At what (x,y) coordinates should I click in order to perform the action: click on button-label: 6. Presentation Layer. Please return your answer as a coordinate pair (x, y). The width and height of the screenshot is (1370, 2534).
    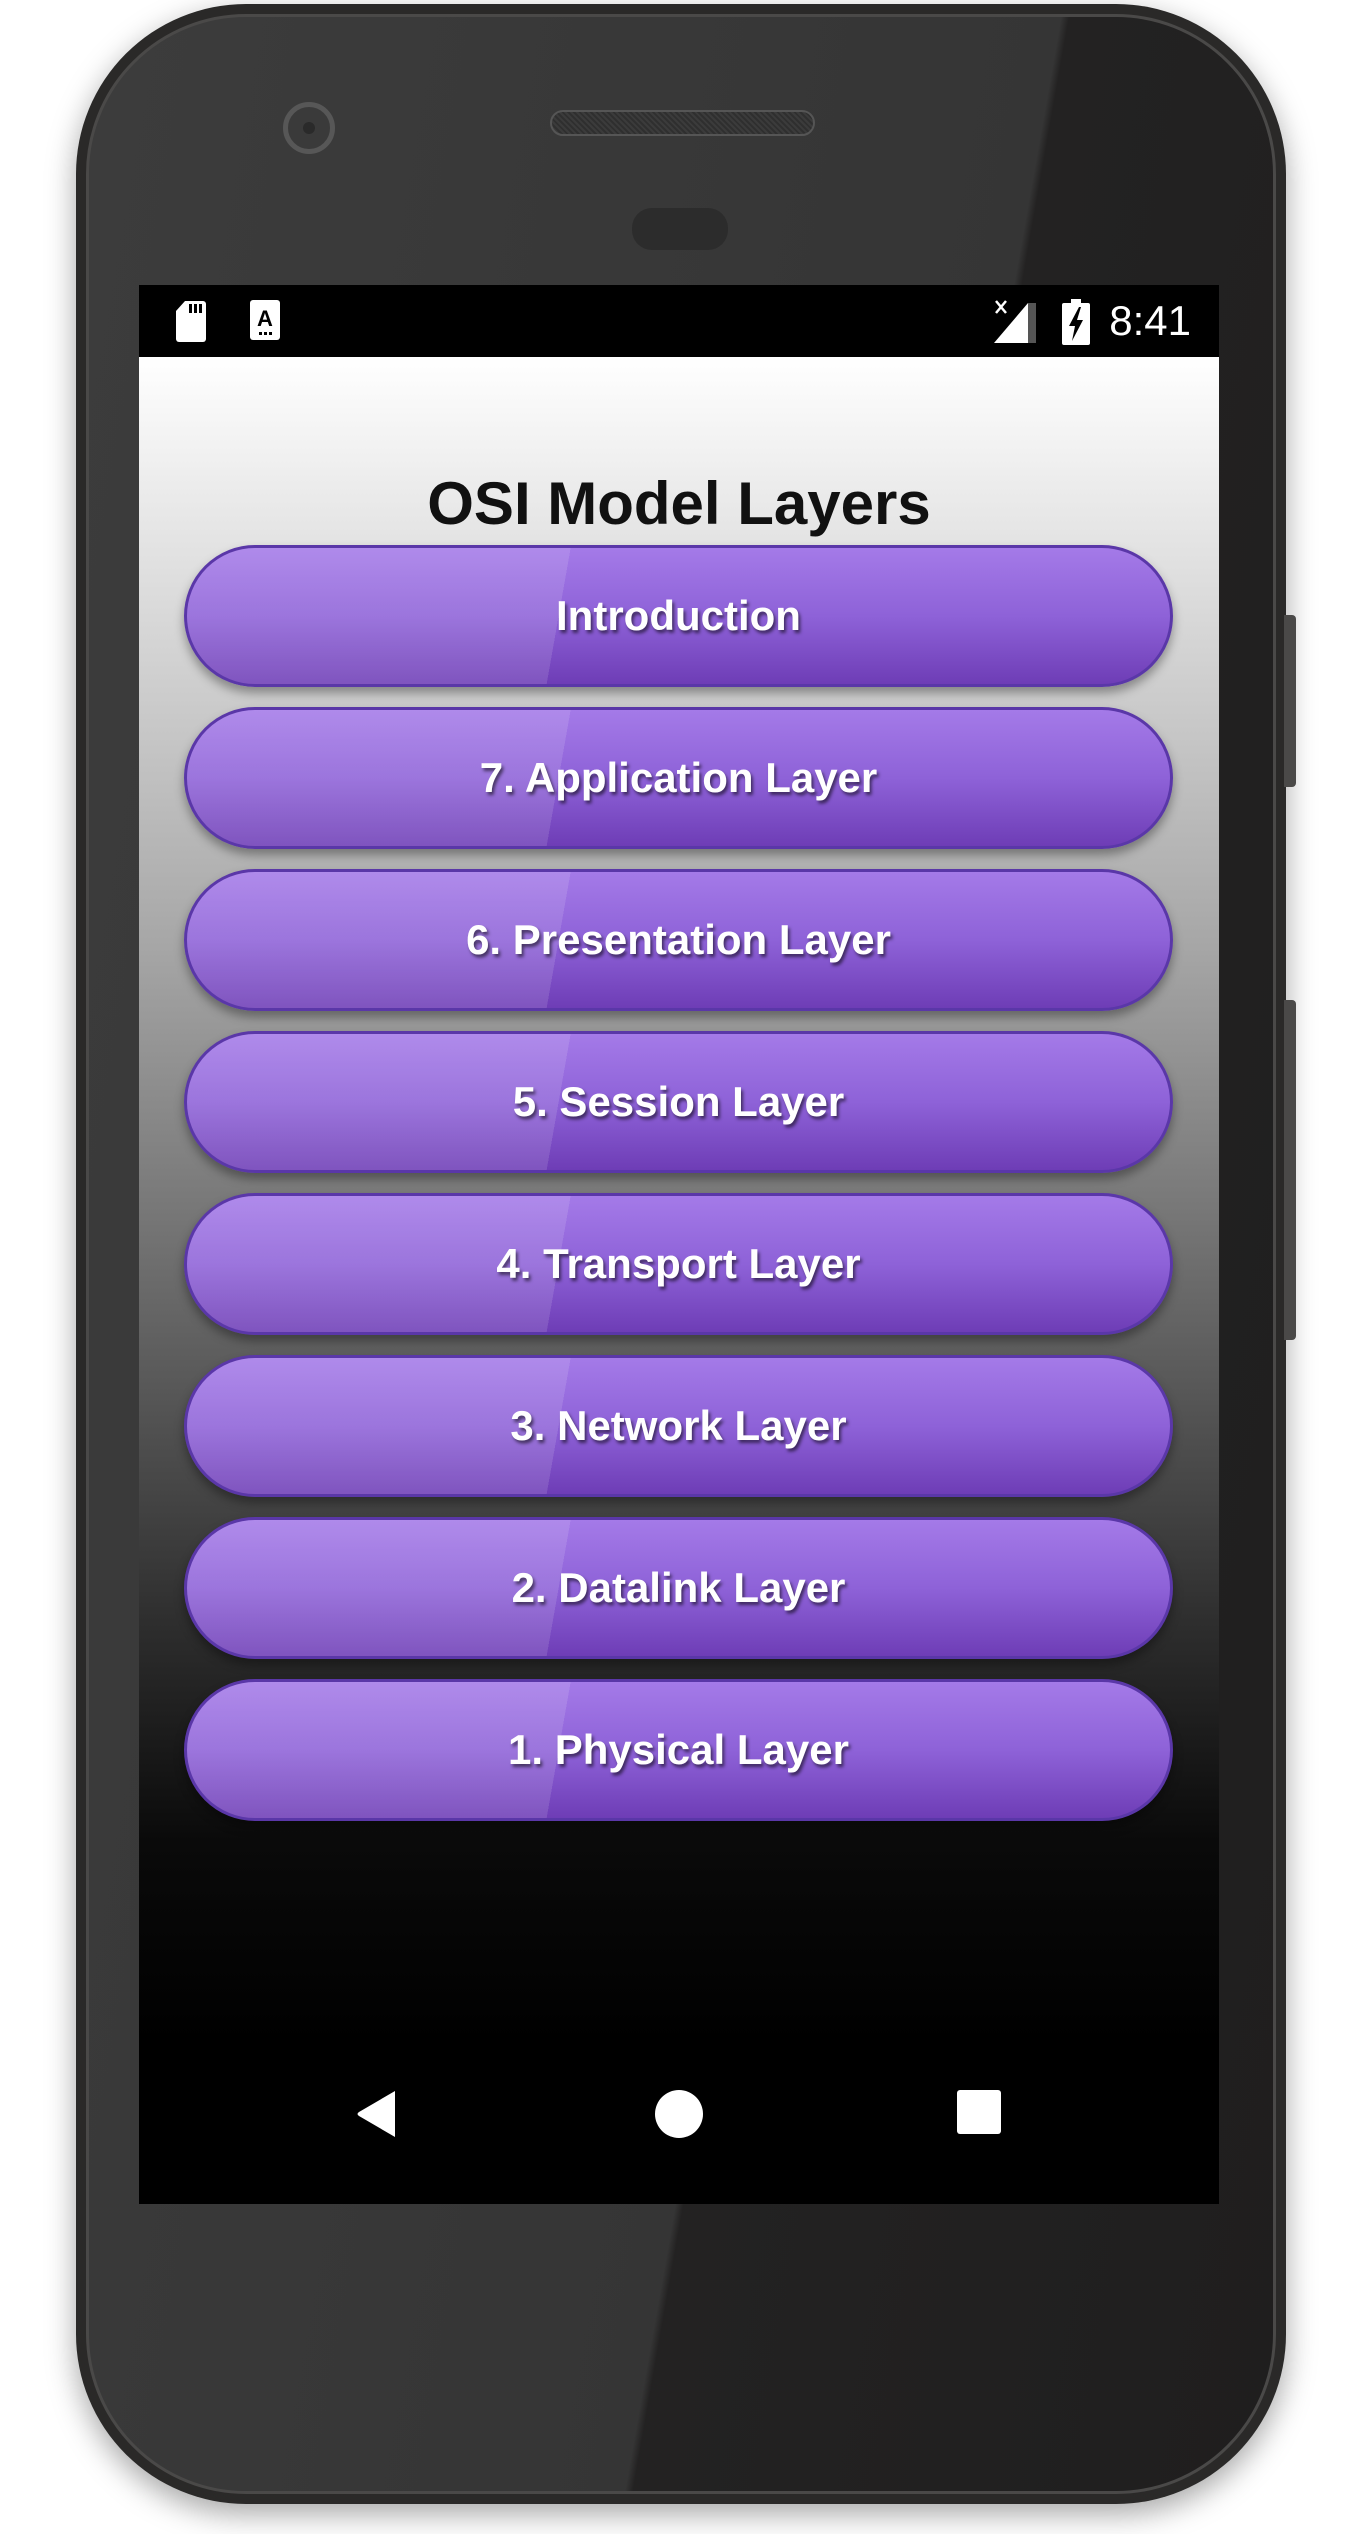
    Looking at the image, I should click on (678, 939).